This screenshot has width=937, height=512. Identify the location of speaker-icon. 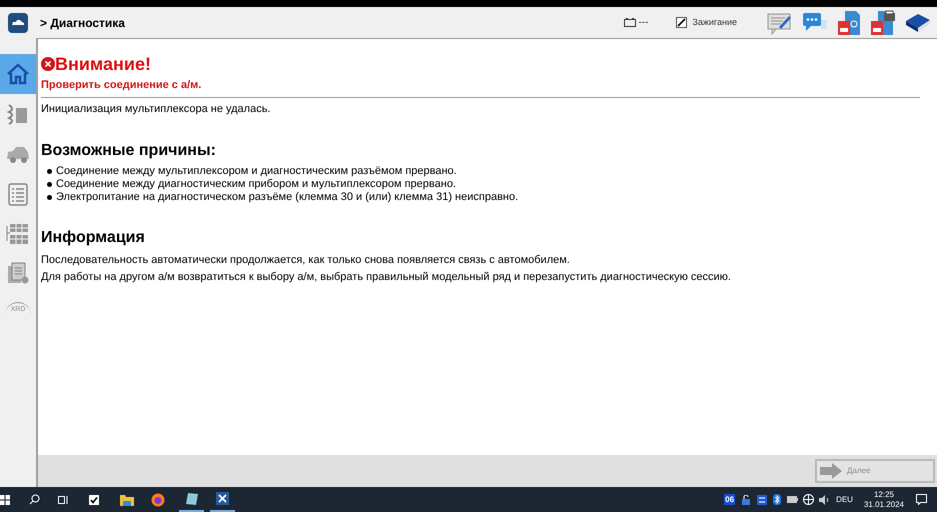
(824, 499).